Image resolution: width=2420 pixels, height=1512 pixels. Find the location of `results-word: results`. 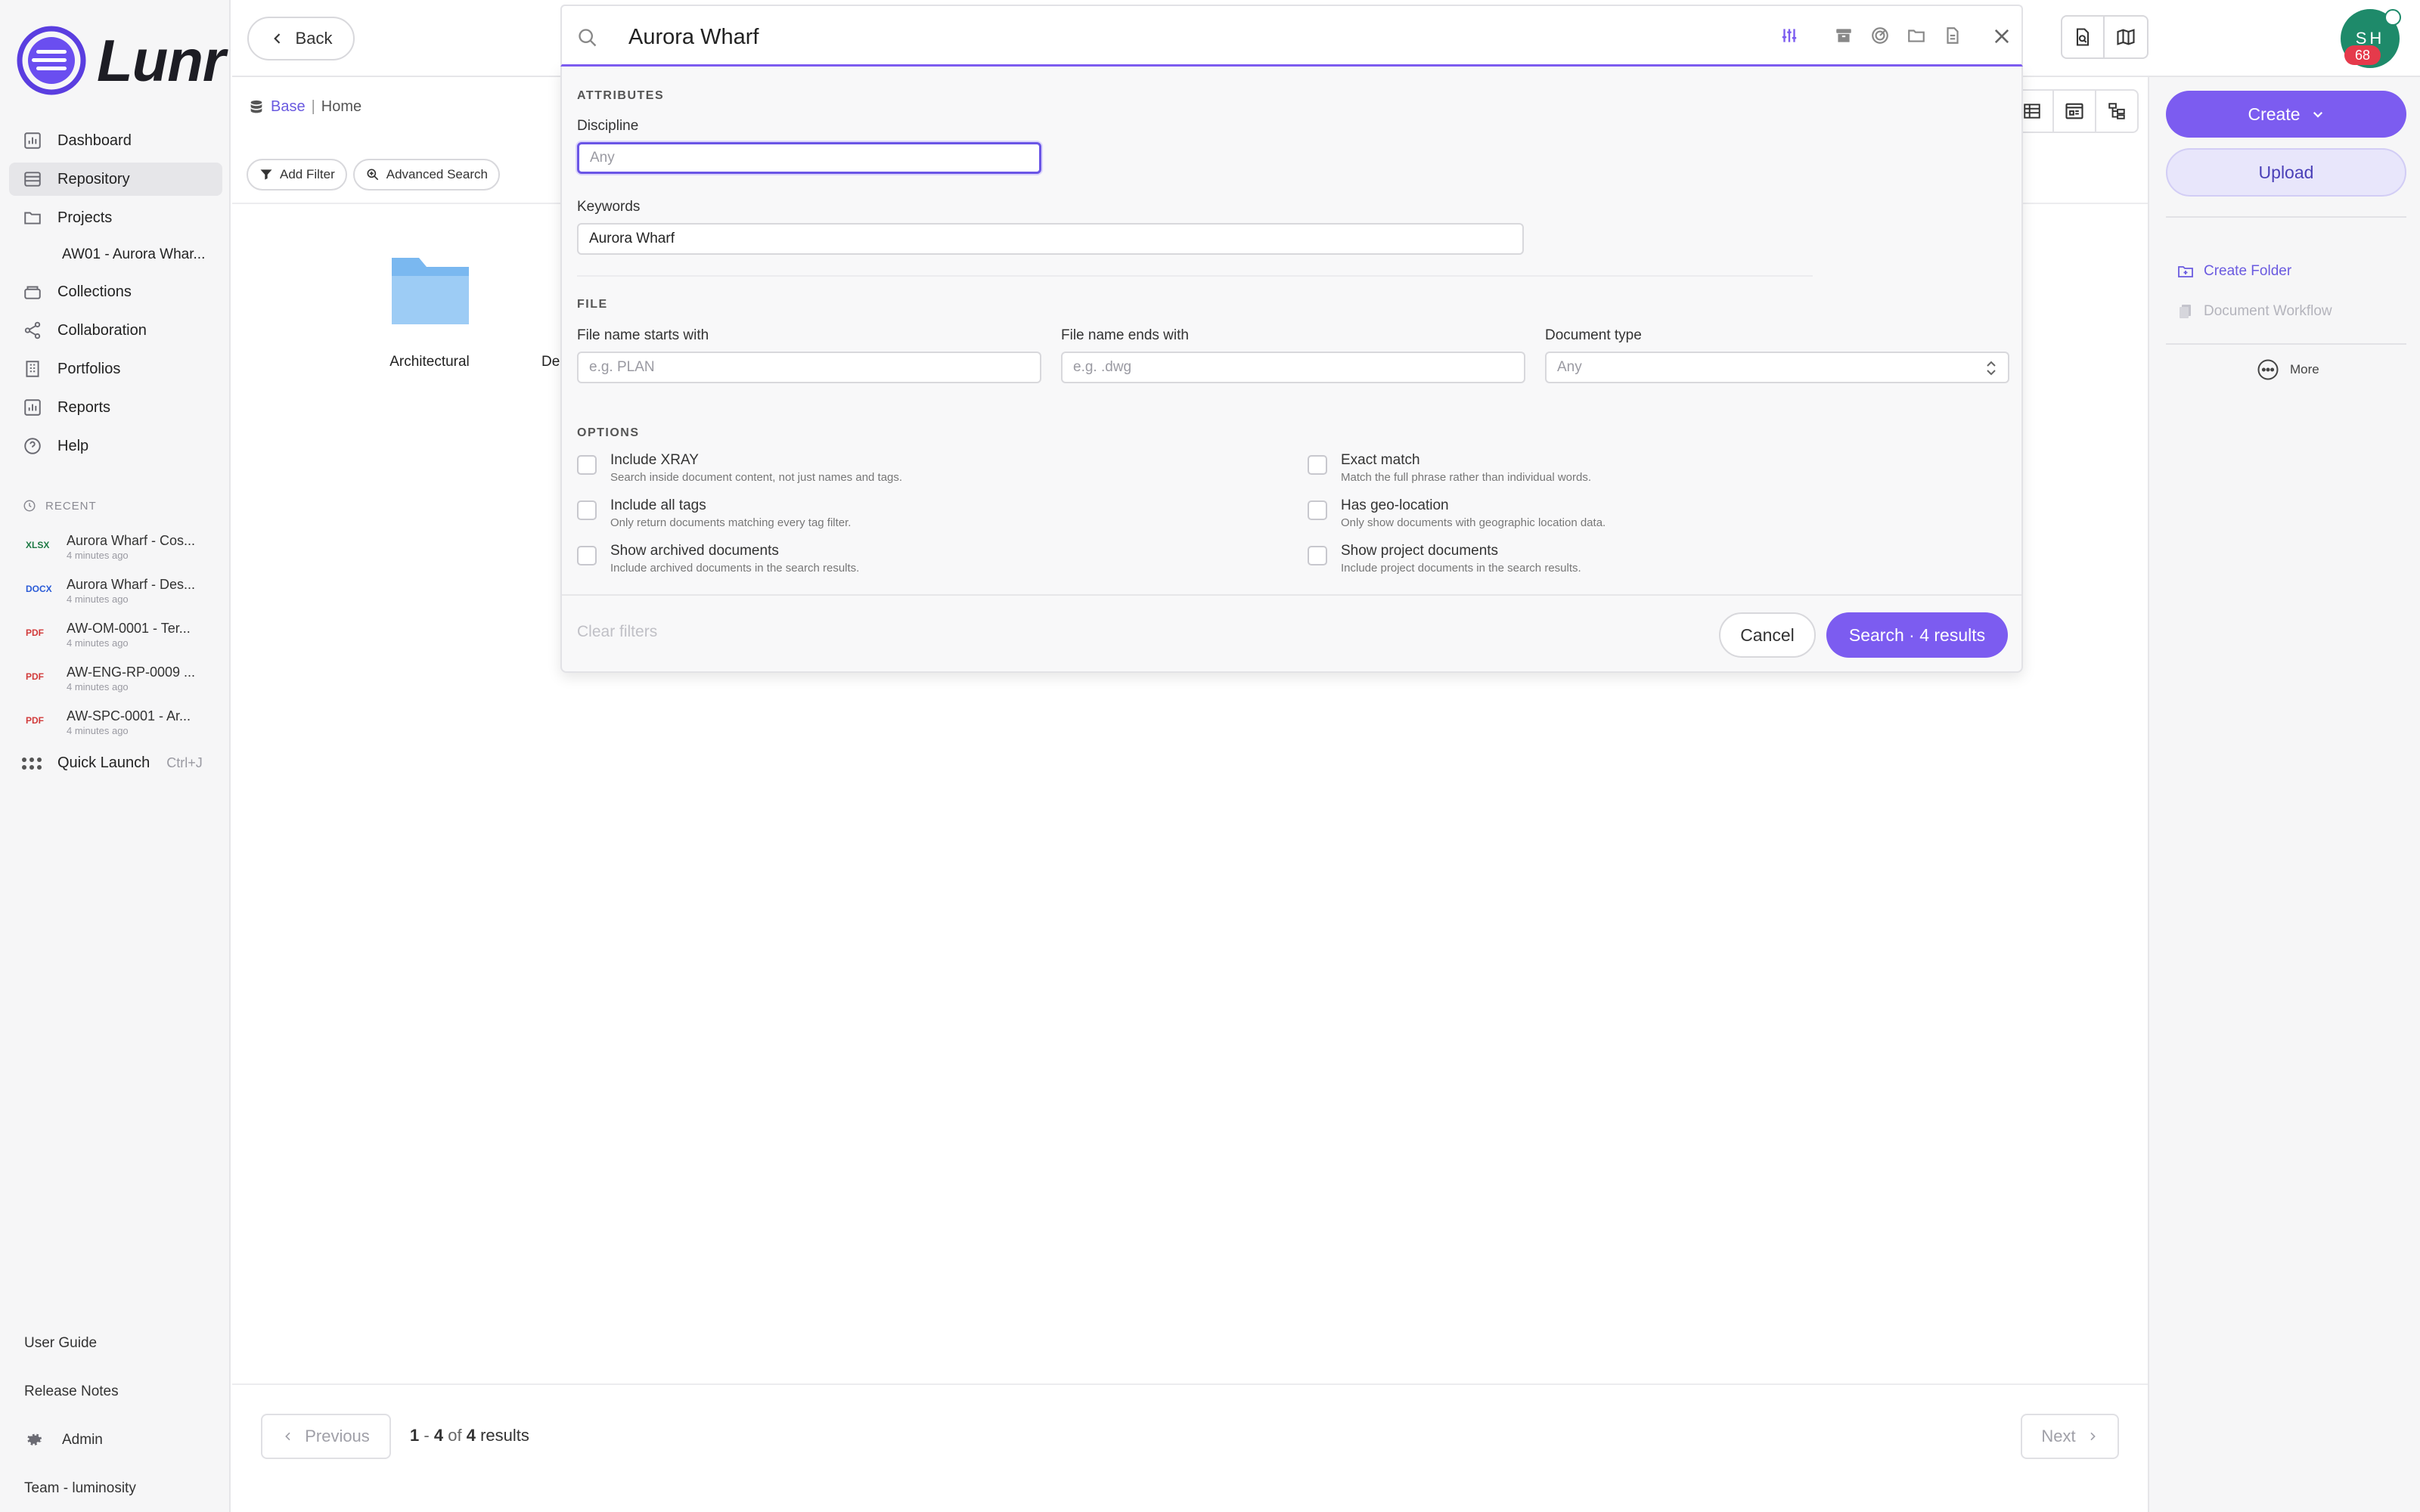

results-word: results is located at coordinates (504, 1435).